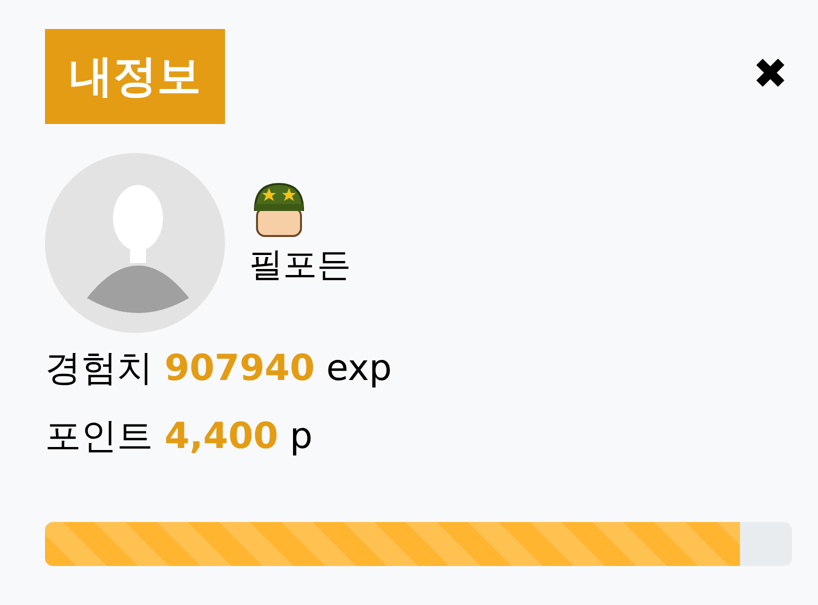 This screenshot has width=818, height=605. Describe the element at coordinates (135, 76) in the screenshot. I see `panel-title: 내정보` at that location.